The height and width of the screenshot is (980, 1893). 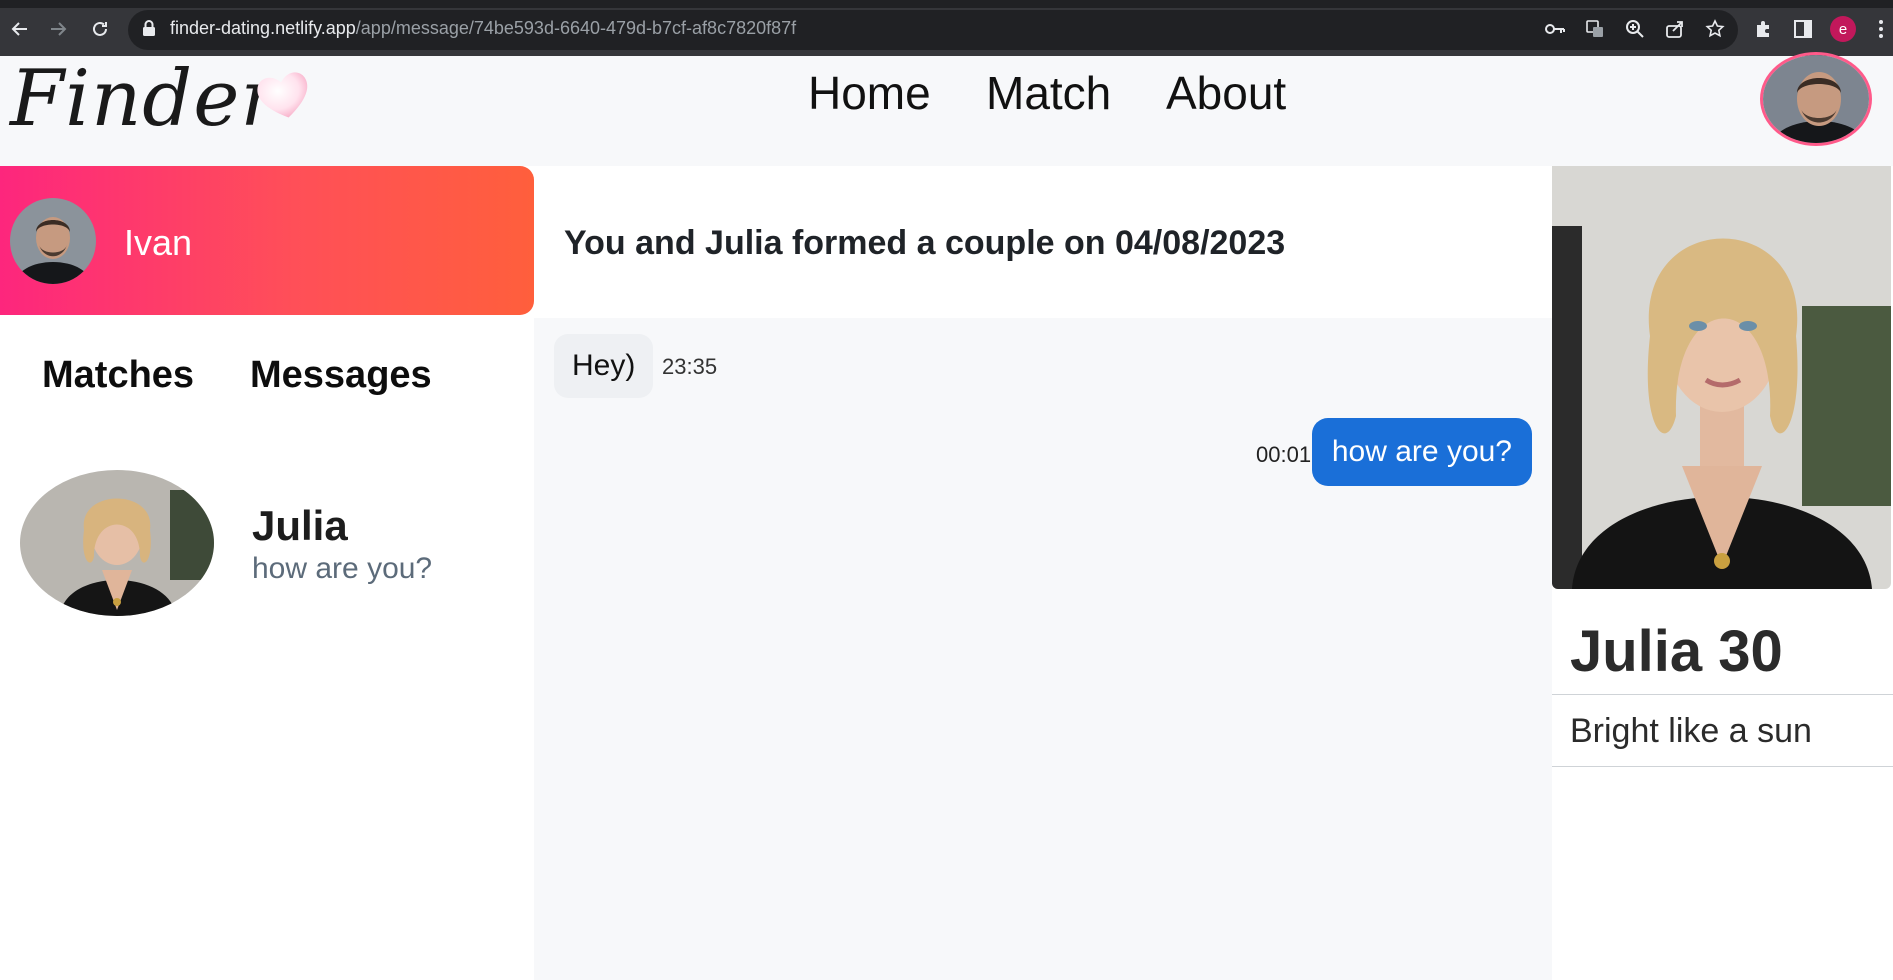 I want to click on message-time: 00:01, so click(x=1284, y=454).